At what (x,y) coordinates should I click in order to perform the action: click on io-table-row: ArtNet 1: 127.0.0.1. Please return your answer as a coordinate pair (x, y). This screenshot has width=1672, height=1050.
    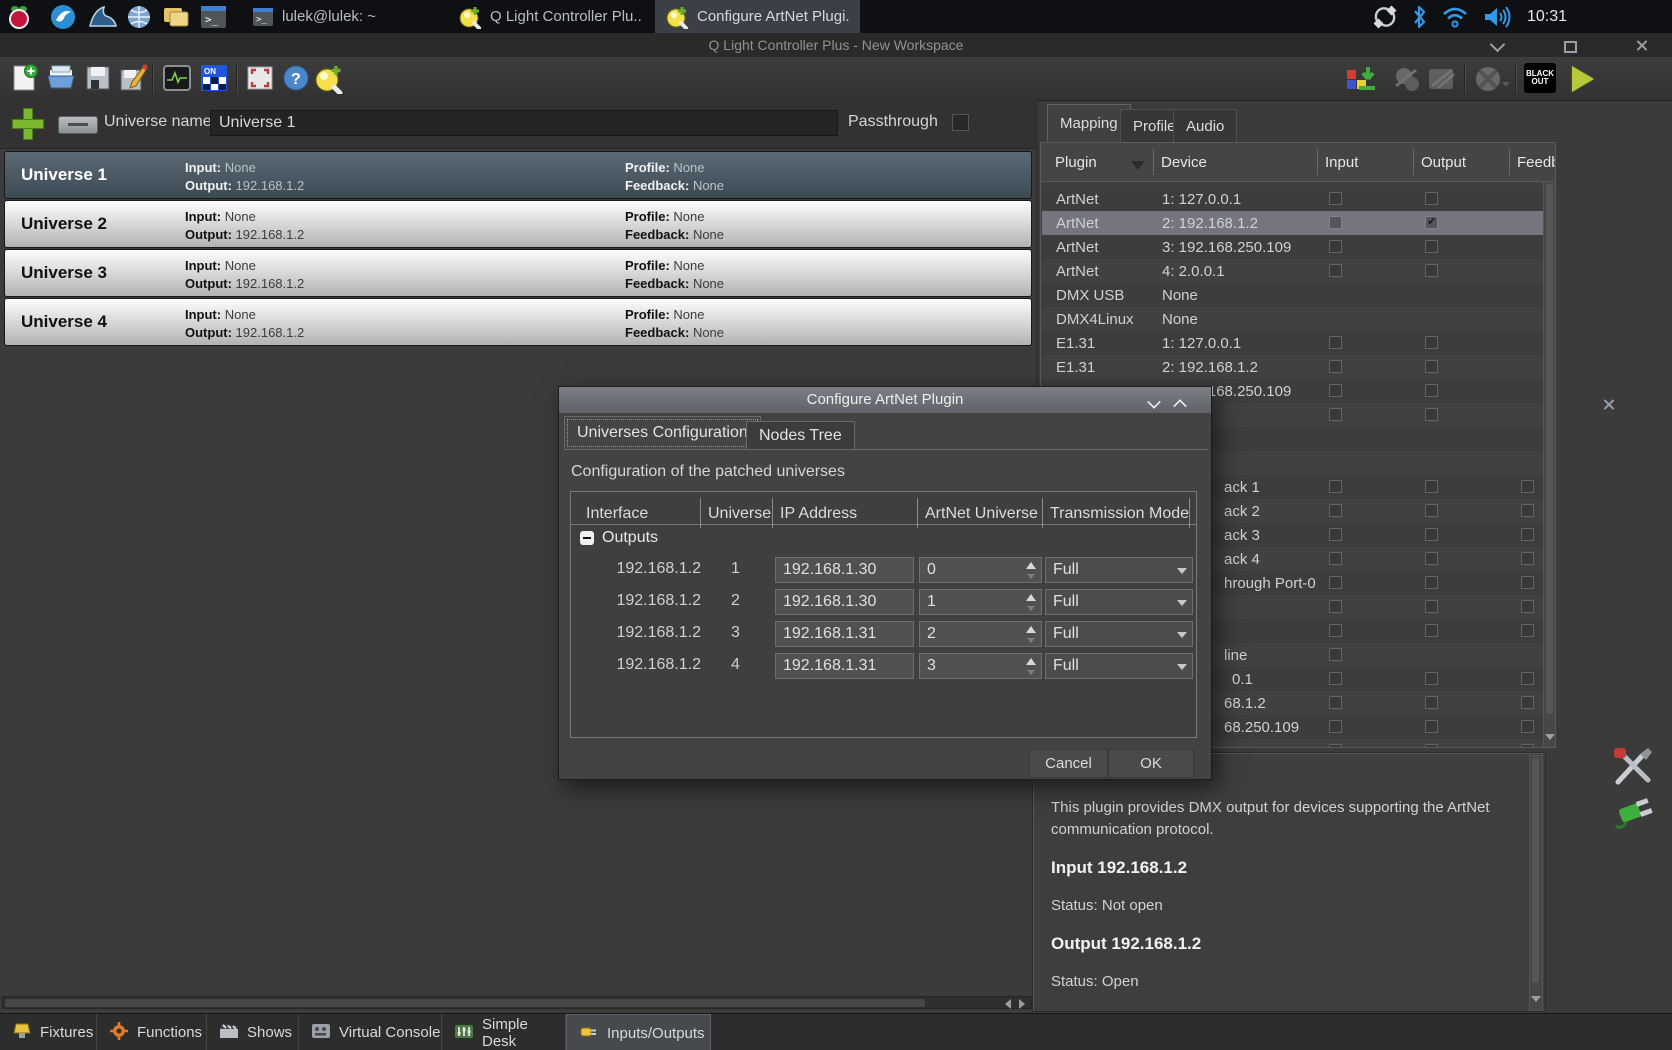
    Looking at the image, I should click on (1294, 199).